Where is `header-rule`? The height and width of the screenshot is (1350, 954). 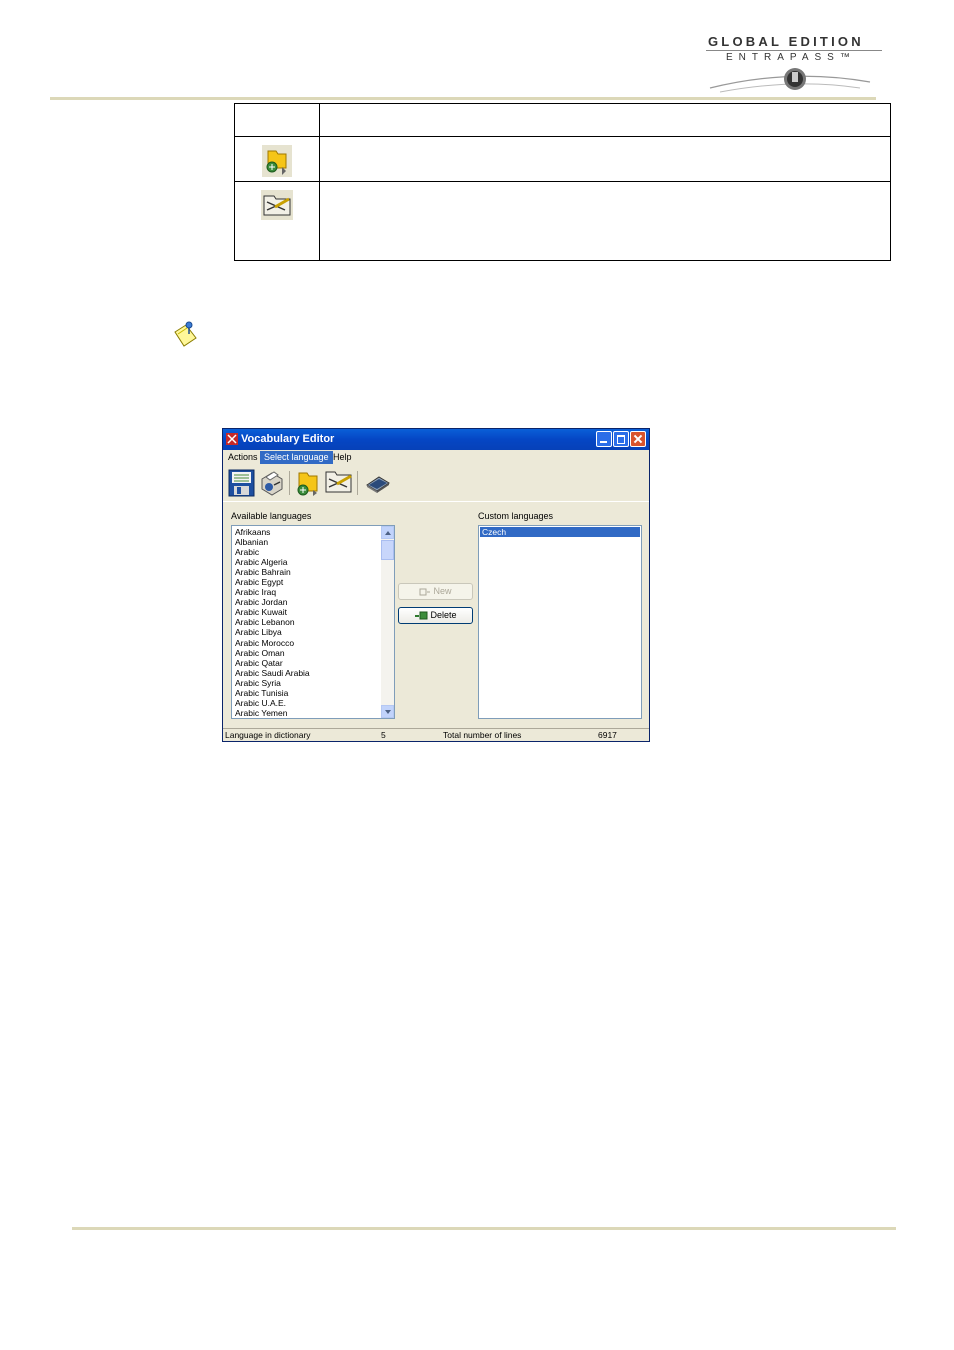 header-rule is located at coordinates (463, 98).